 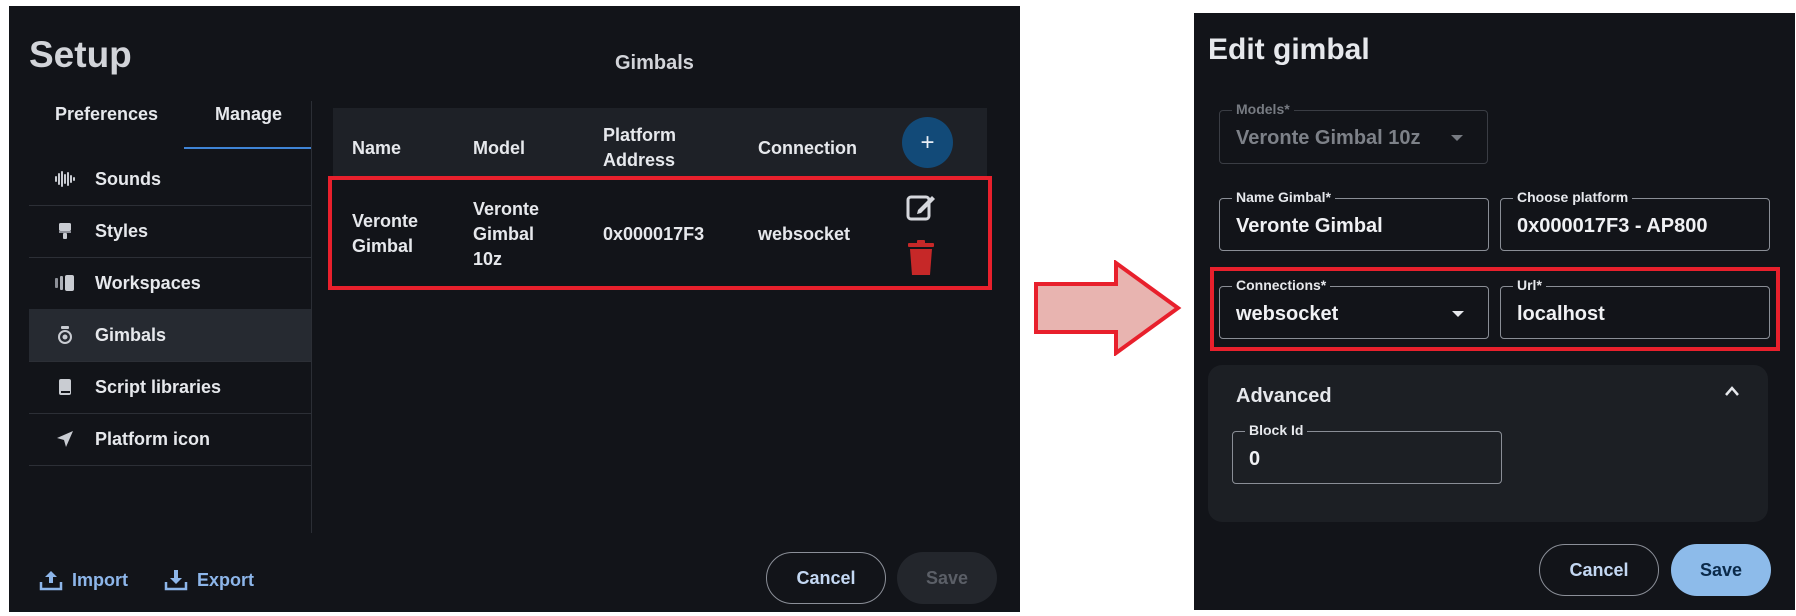 I want to click on column-header-name: Name, so click(x=377, y=148).